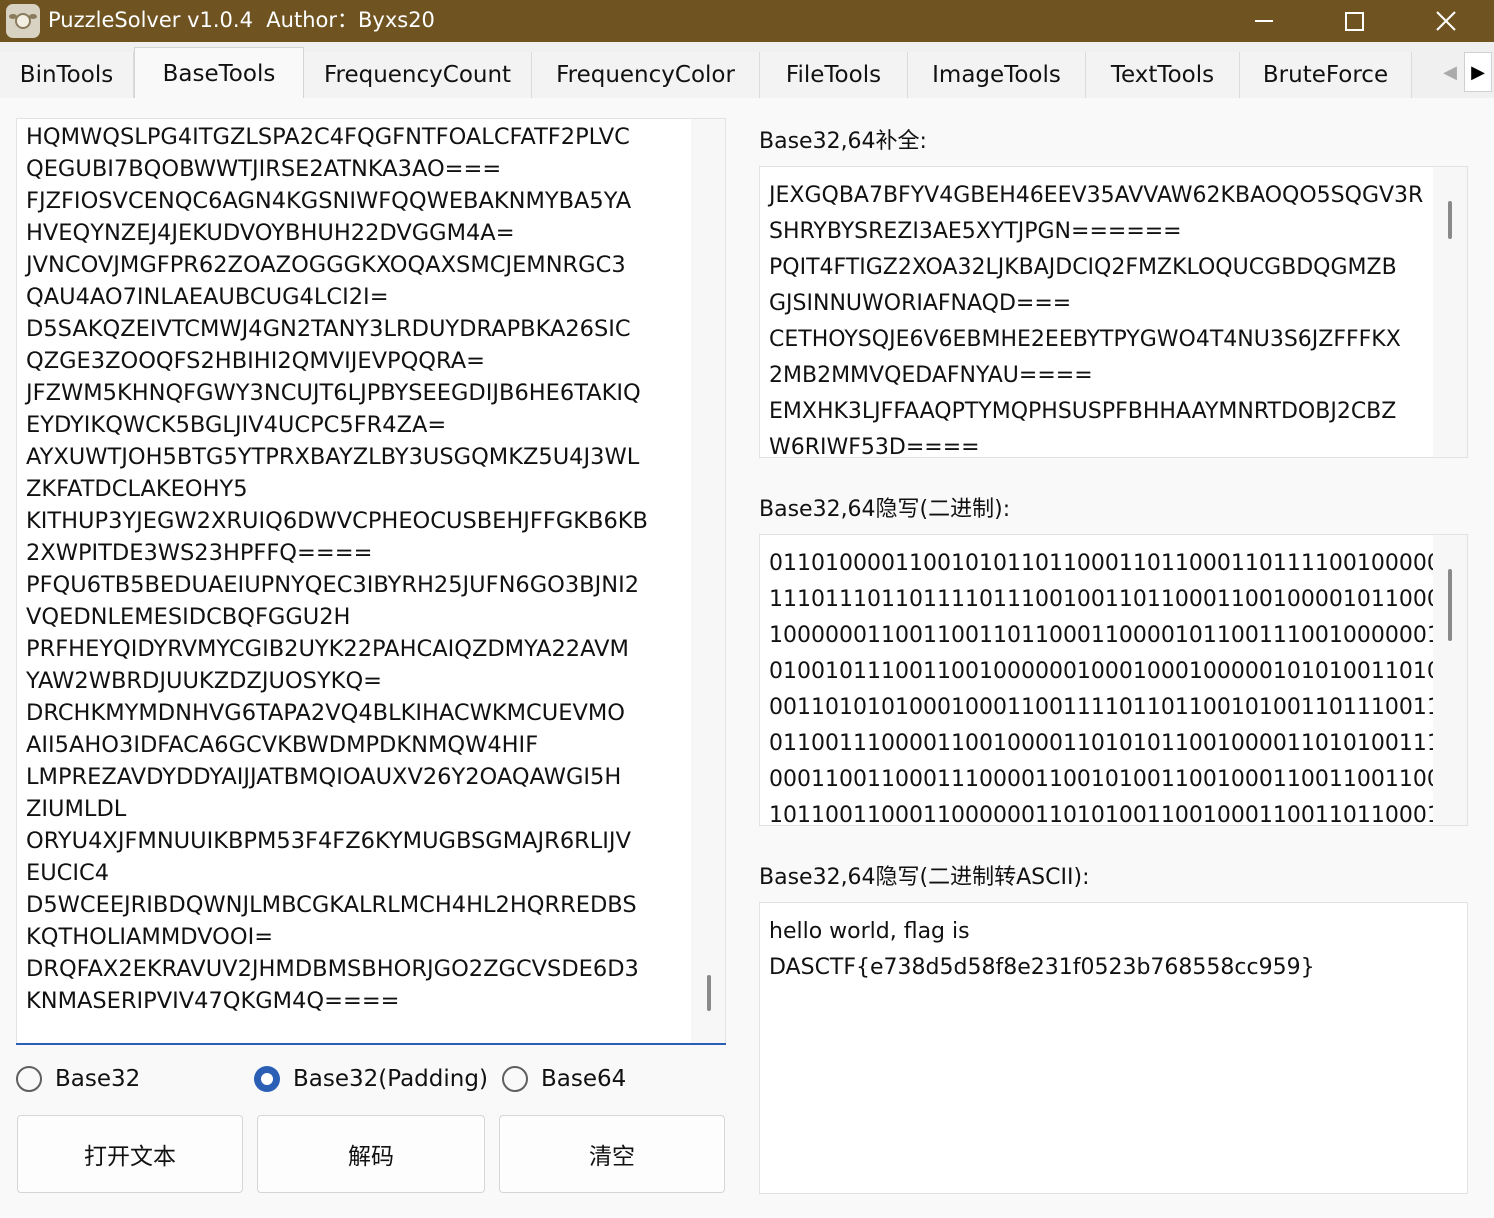  Describe the element at coordinates (213, 1001) in the screenshot. I see `text-line: KNMASERIPVIV47QKGM4Q====` at that location.